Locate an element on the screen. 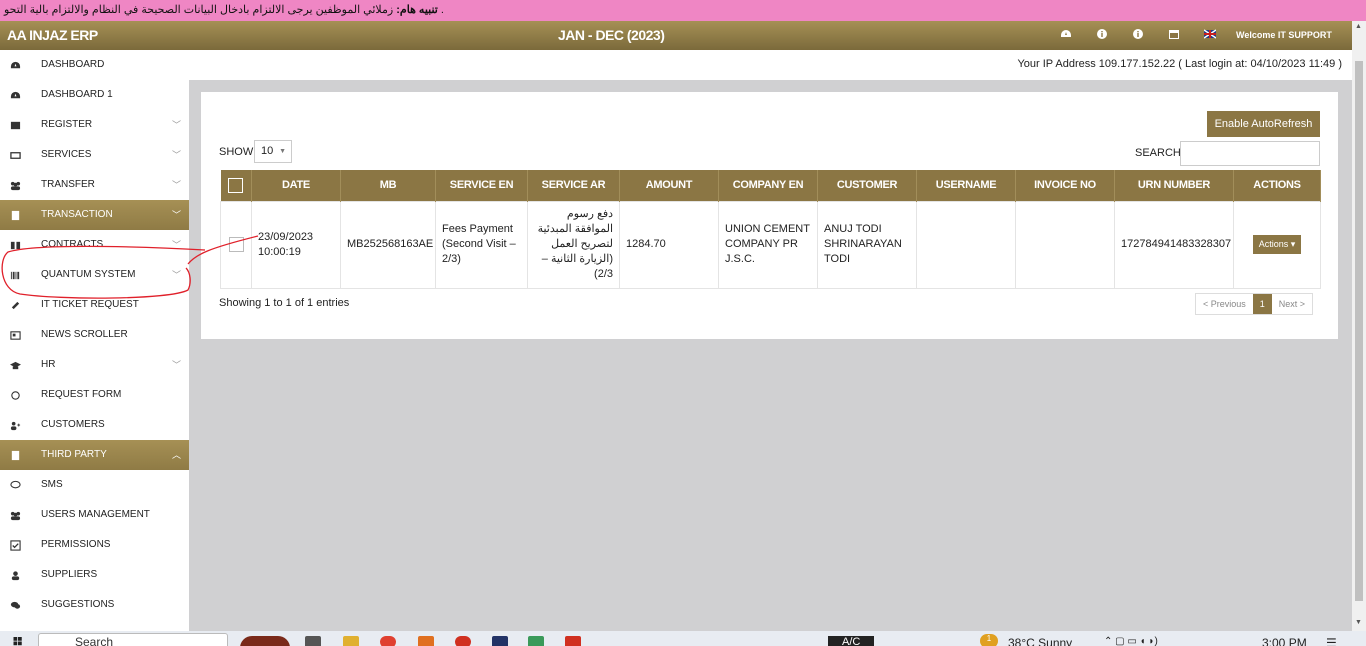 The height and width of the screenshot is (646, 1366). next-page-button: Next > is located at coordinates (1292, 304).